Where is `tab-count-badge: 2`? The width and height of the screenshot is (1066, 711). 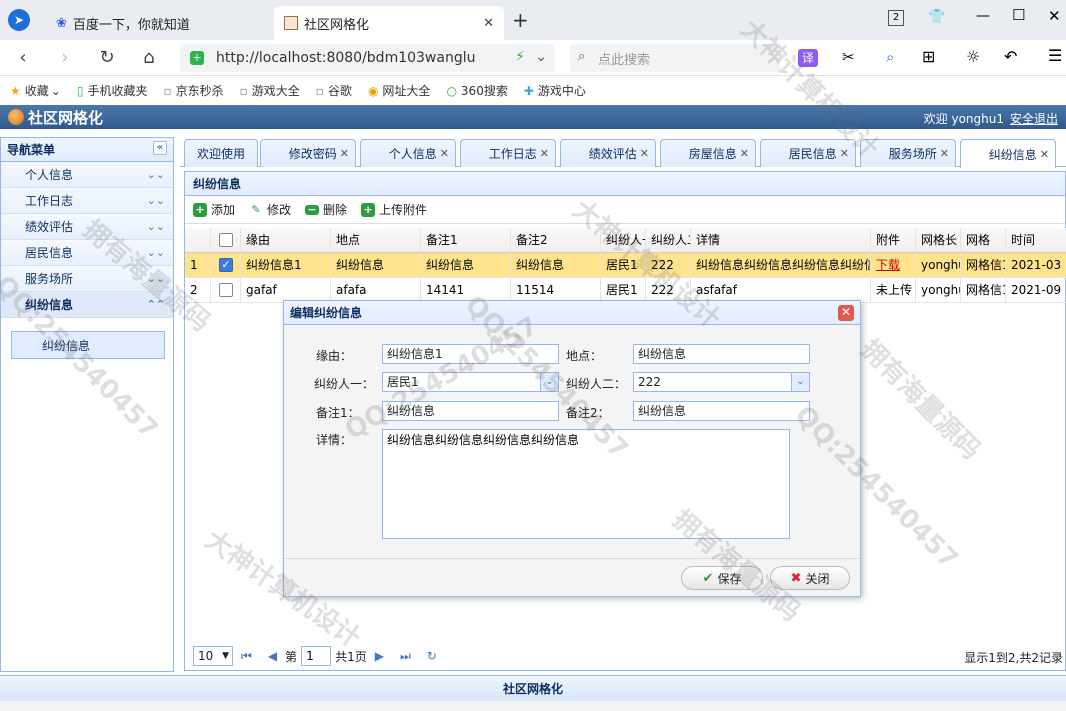 tab-count-badge: 2 is located at coordinates (896, 18).